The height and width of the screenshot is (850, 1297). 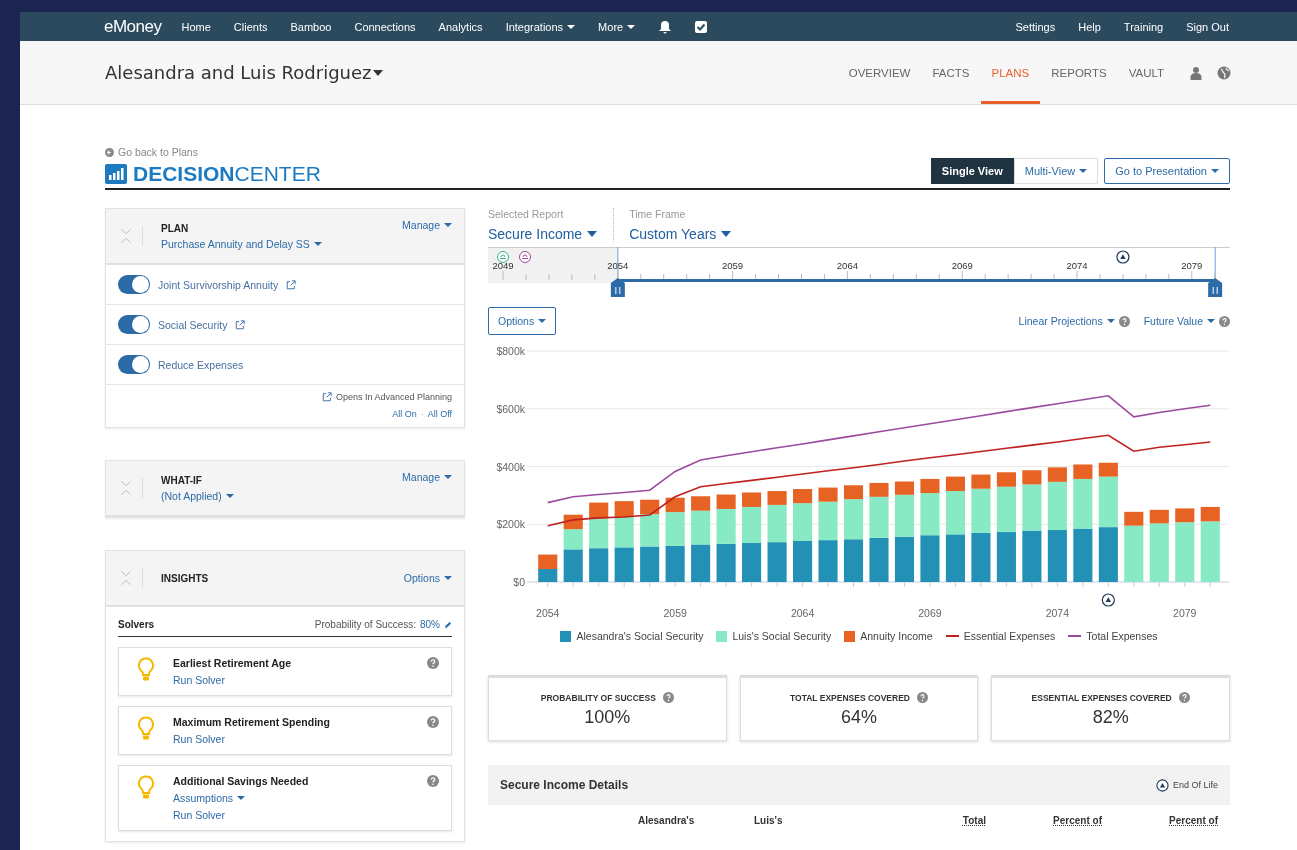 I want to click on bar-chart-icon, so click(x=116, y=174).